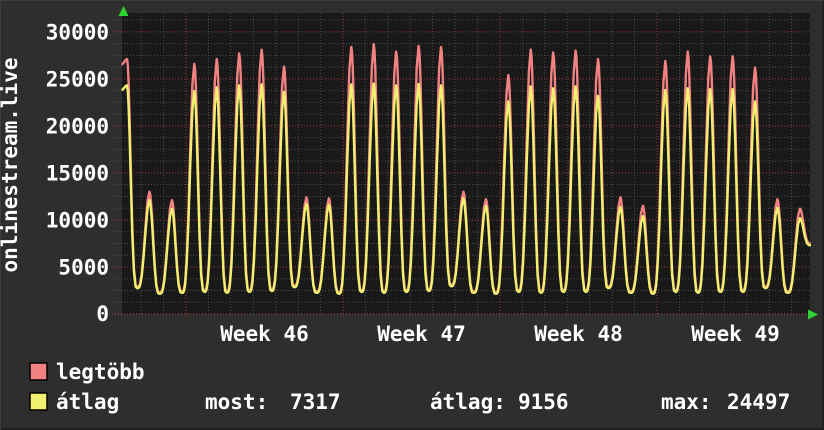 The width and height of the screenshot is (824, 430). I want to click on legend-swatch-atlag, so click(38, 401).